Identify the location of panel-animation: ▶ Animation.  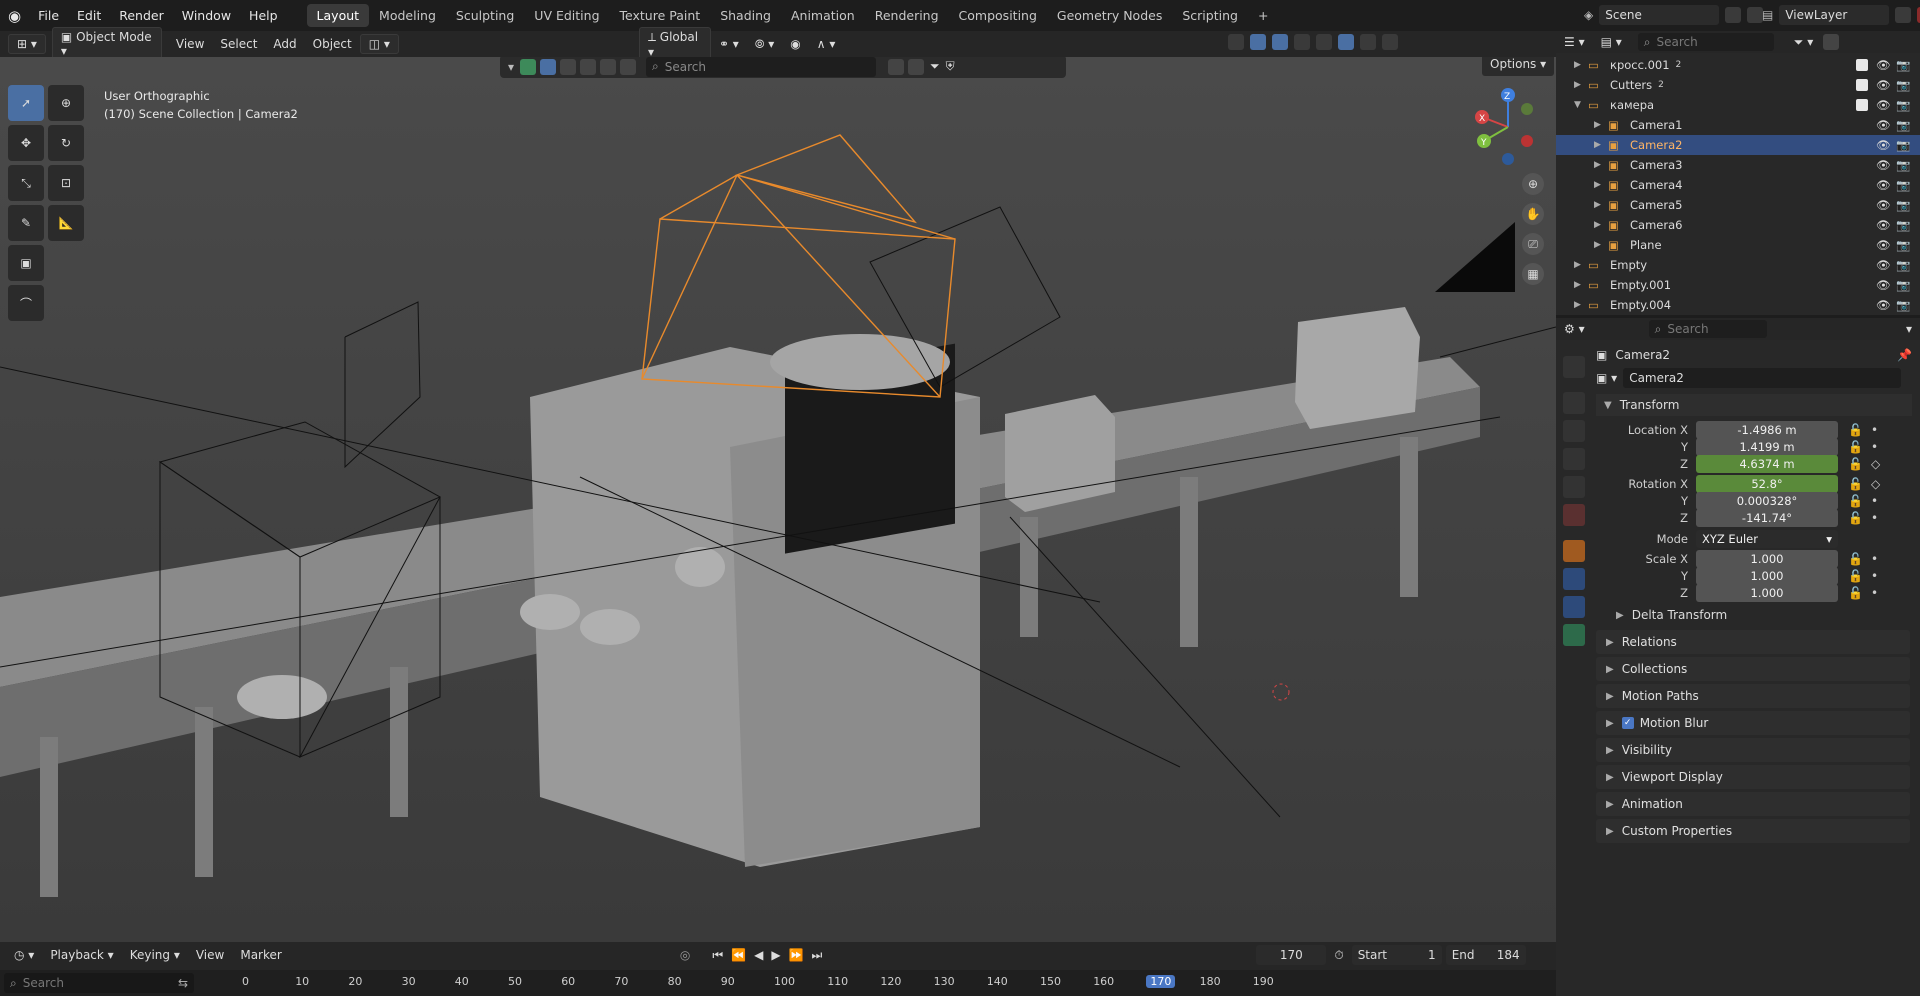
(1753, 804).